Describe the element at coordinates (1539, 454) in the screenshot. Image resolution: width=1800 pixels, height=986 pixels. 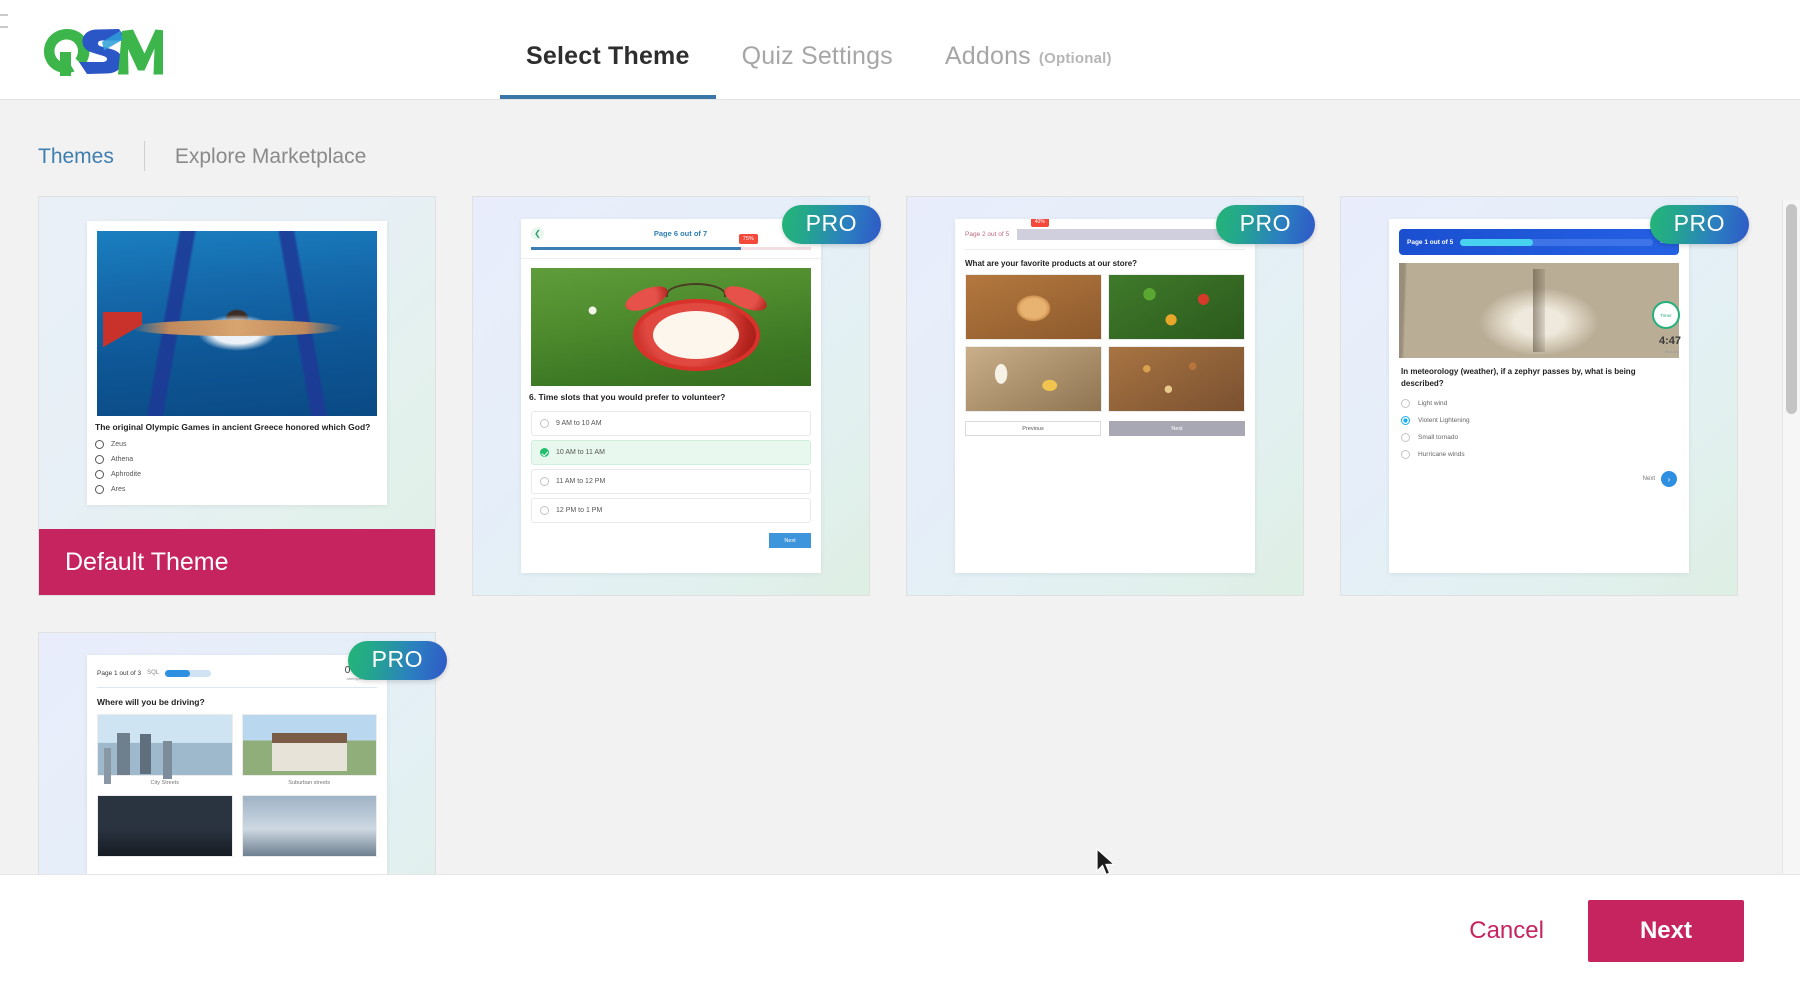
I see `preview-option: Hurricane winds` at that location.